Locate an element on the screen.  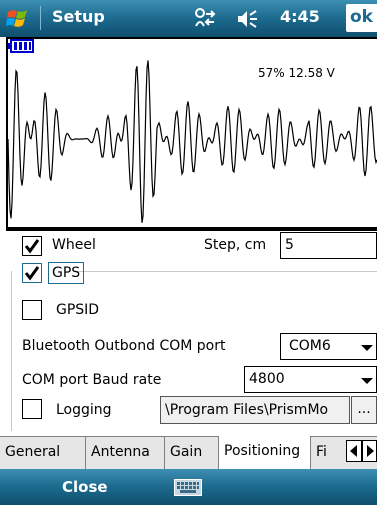
gps-group-border is located at coordinates (225, 271).